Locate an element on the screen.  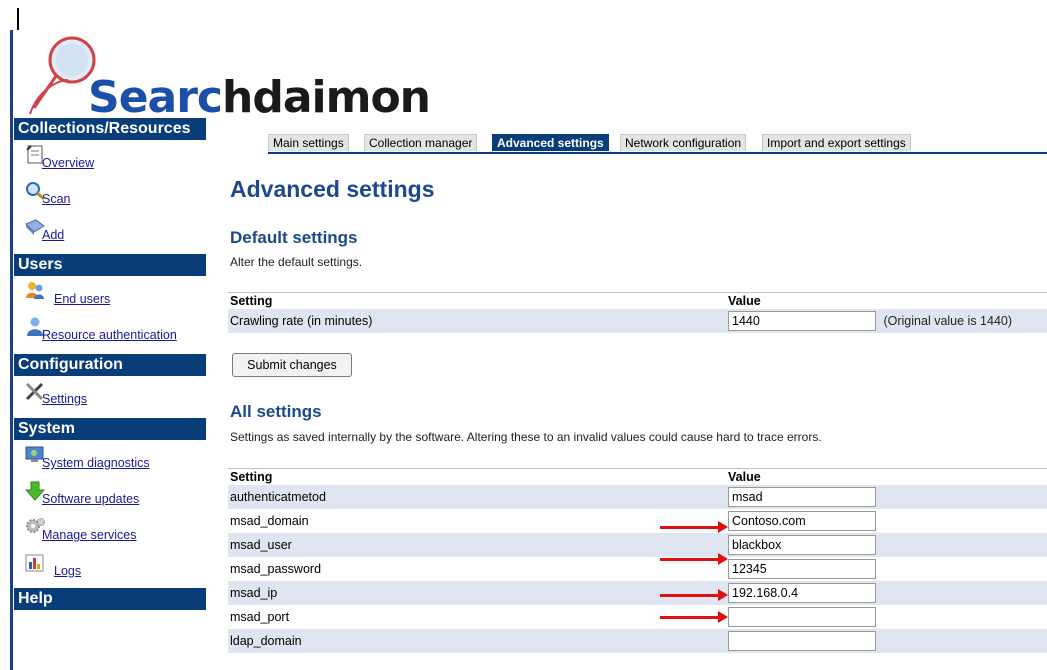
sidebar-item-label: Add is located at coordinates (53, 235).